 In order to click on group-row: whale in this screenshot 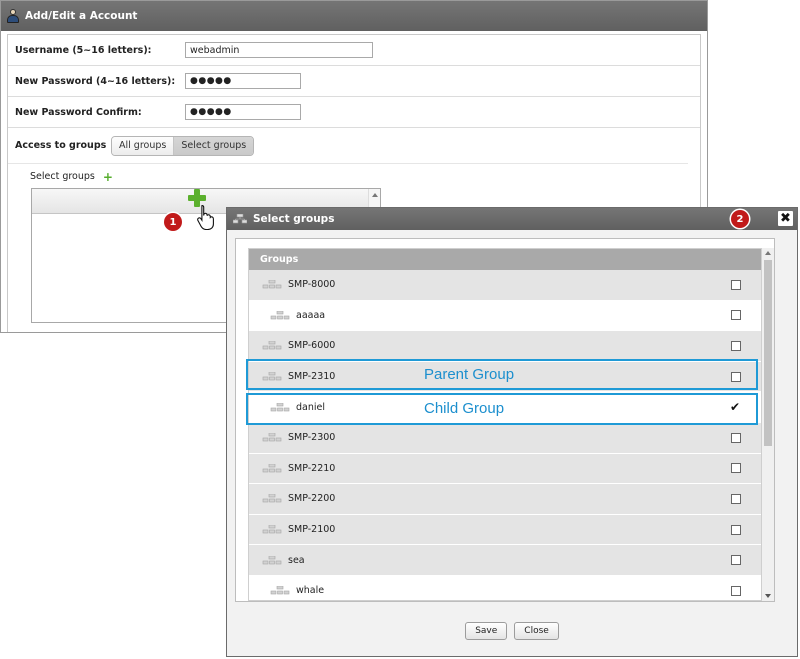, I will do `click(505, 587)`.